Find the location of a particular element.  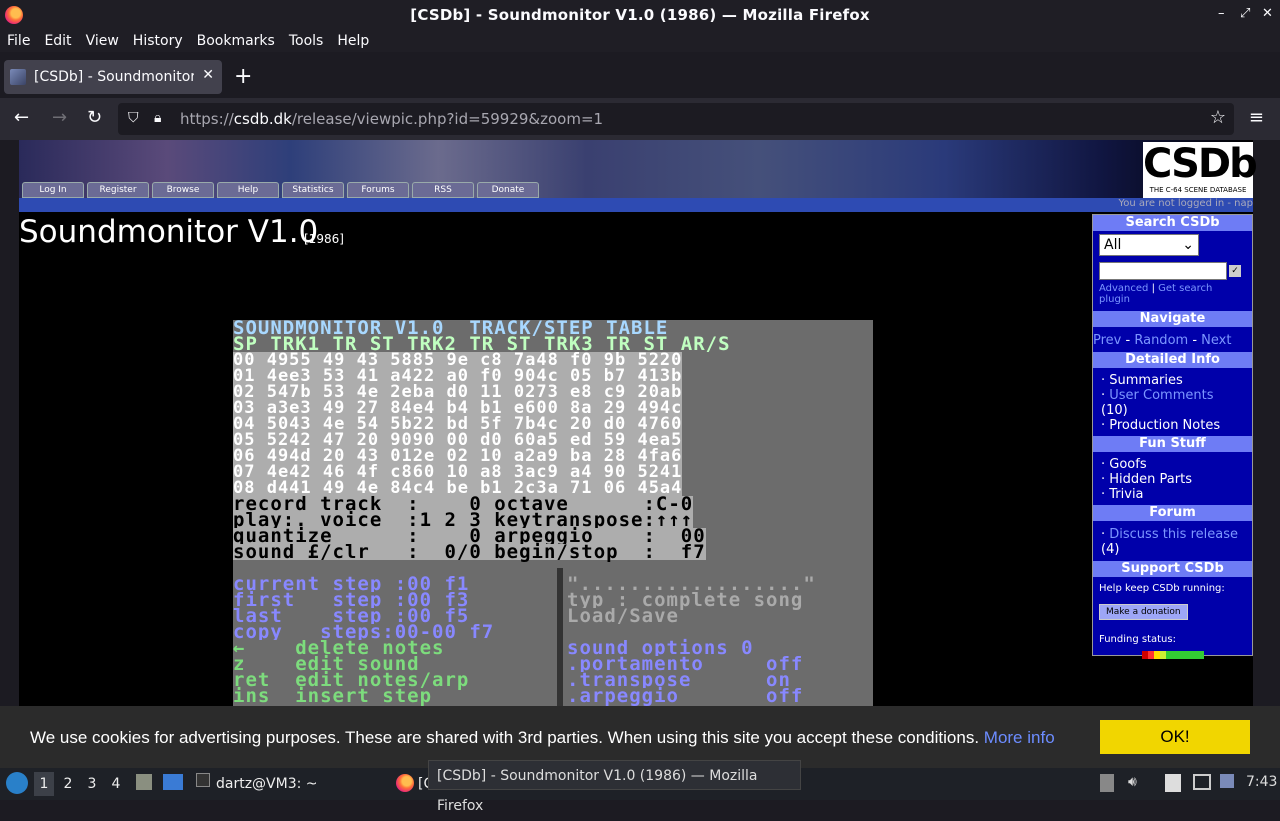

nav-rss: RSS is located at coordinates (443, 190).